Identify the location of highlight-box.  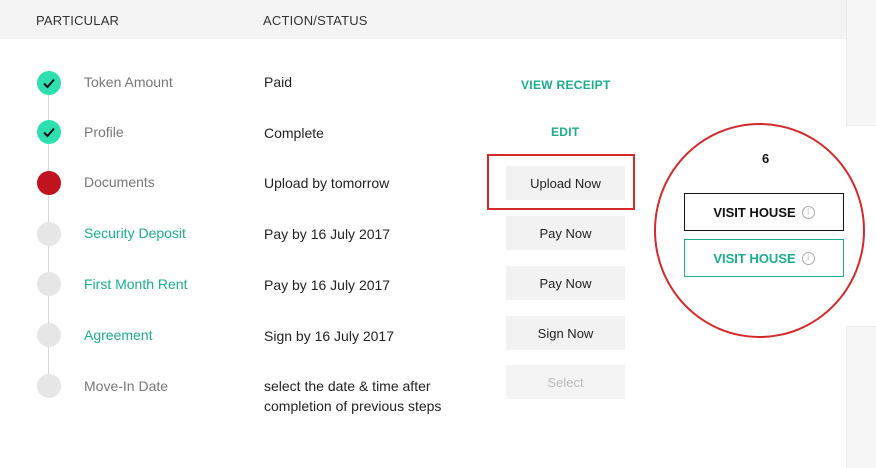
(561, 182).